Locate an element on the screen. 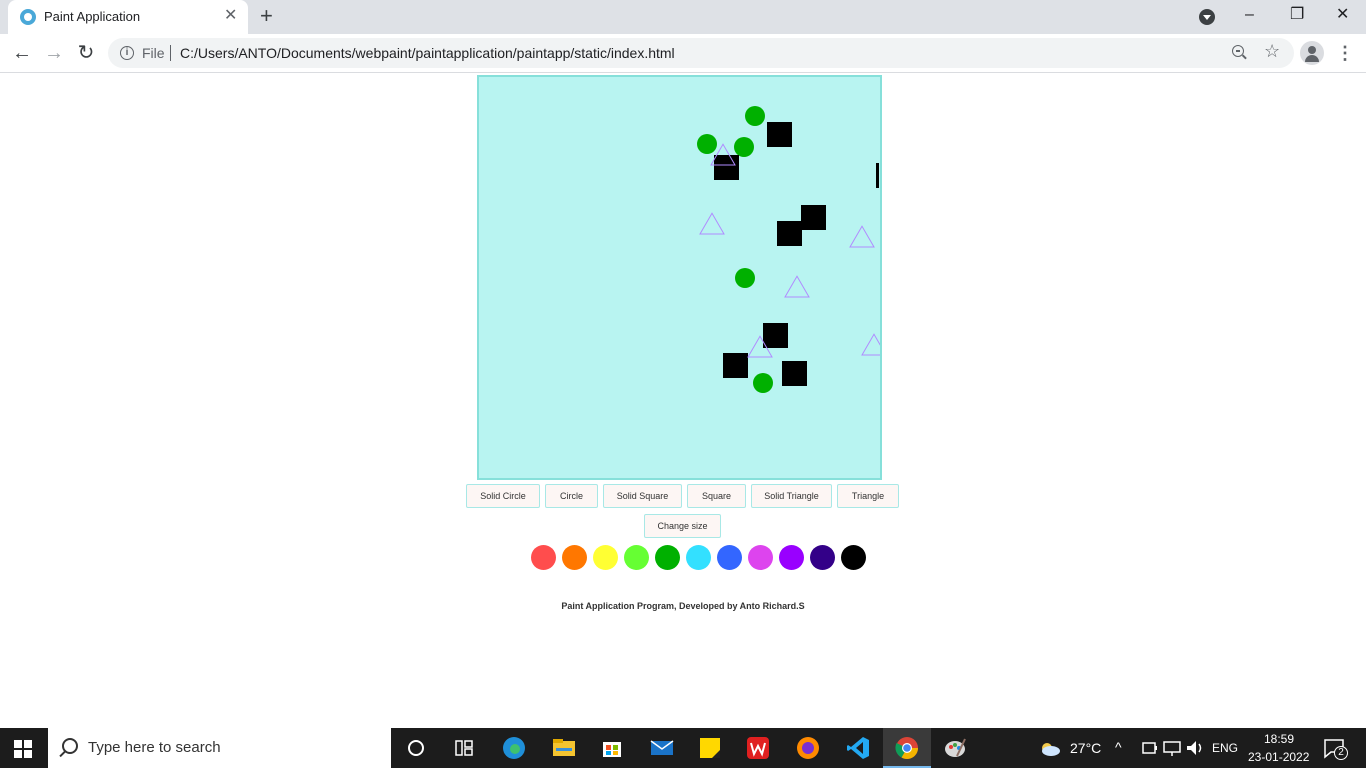 The height and width of the screenshot is (768, 1366). clock-time: 18:59 is located at coordinates (1279, 739).